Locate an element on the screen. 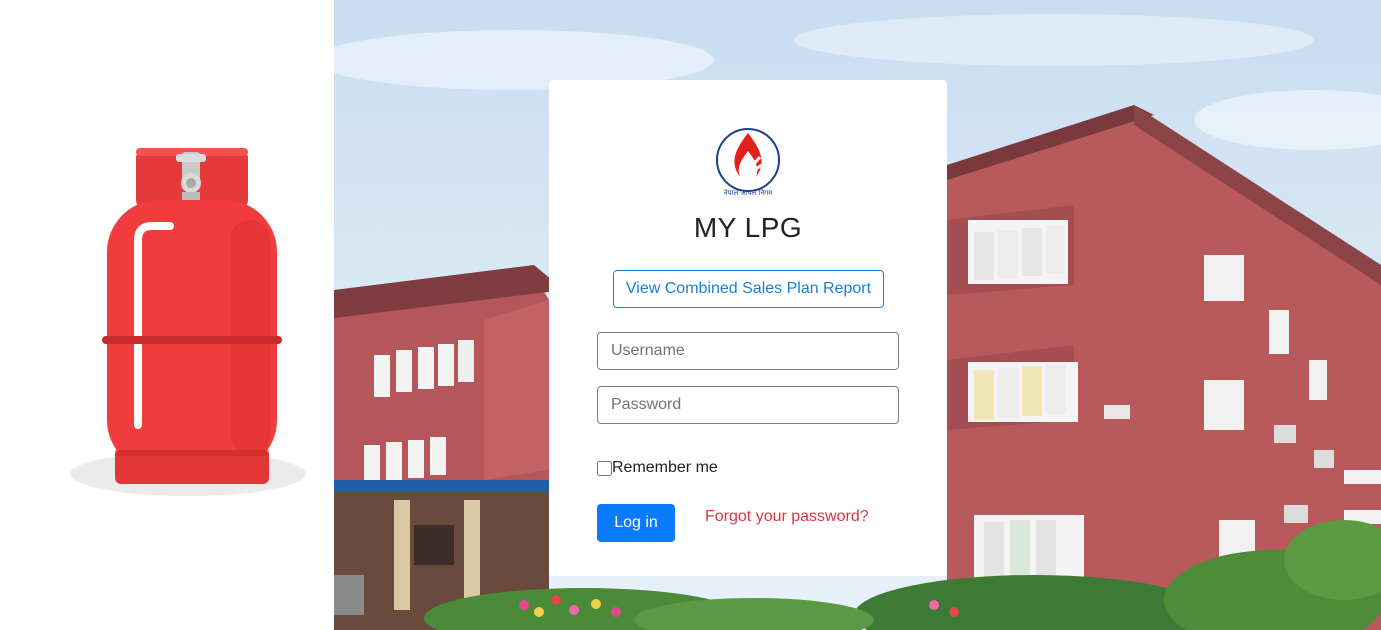 Image resolution: width=1381 pixels, height=630 pixels. forgot-password-link: Forgot your password? is located at coordinates (787, 517).